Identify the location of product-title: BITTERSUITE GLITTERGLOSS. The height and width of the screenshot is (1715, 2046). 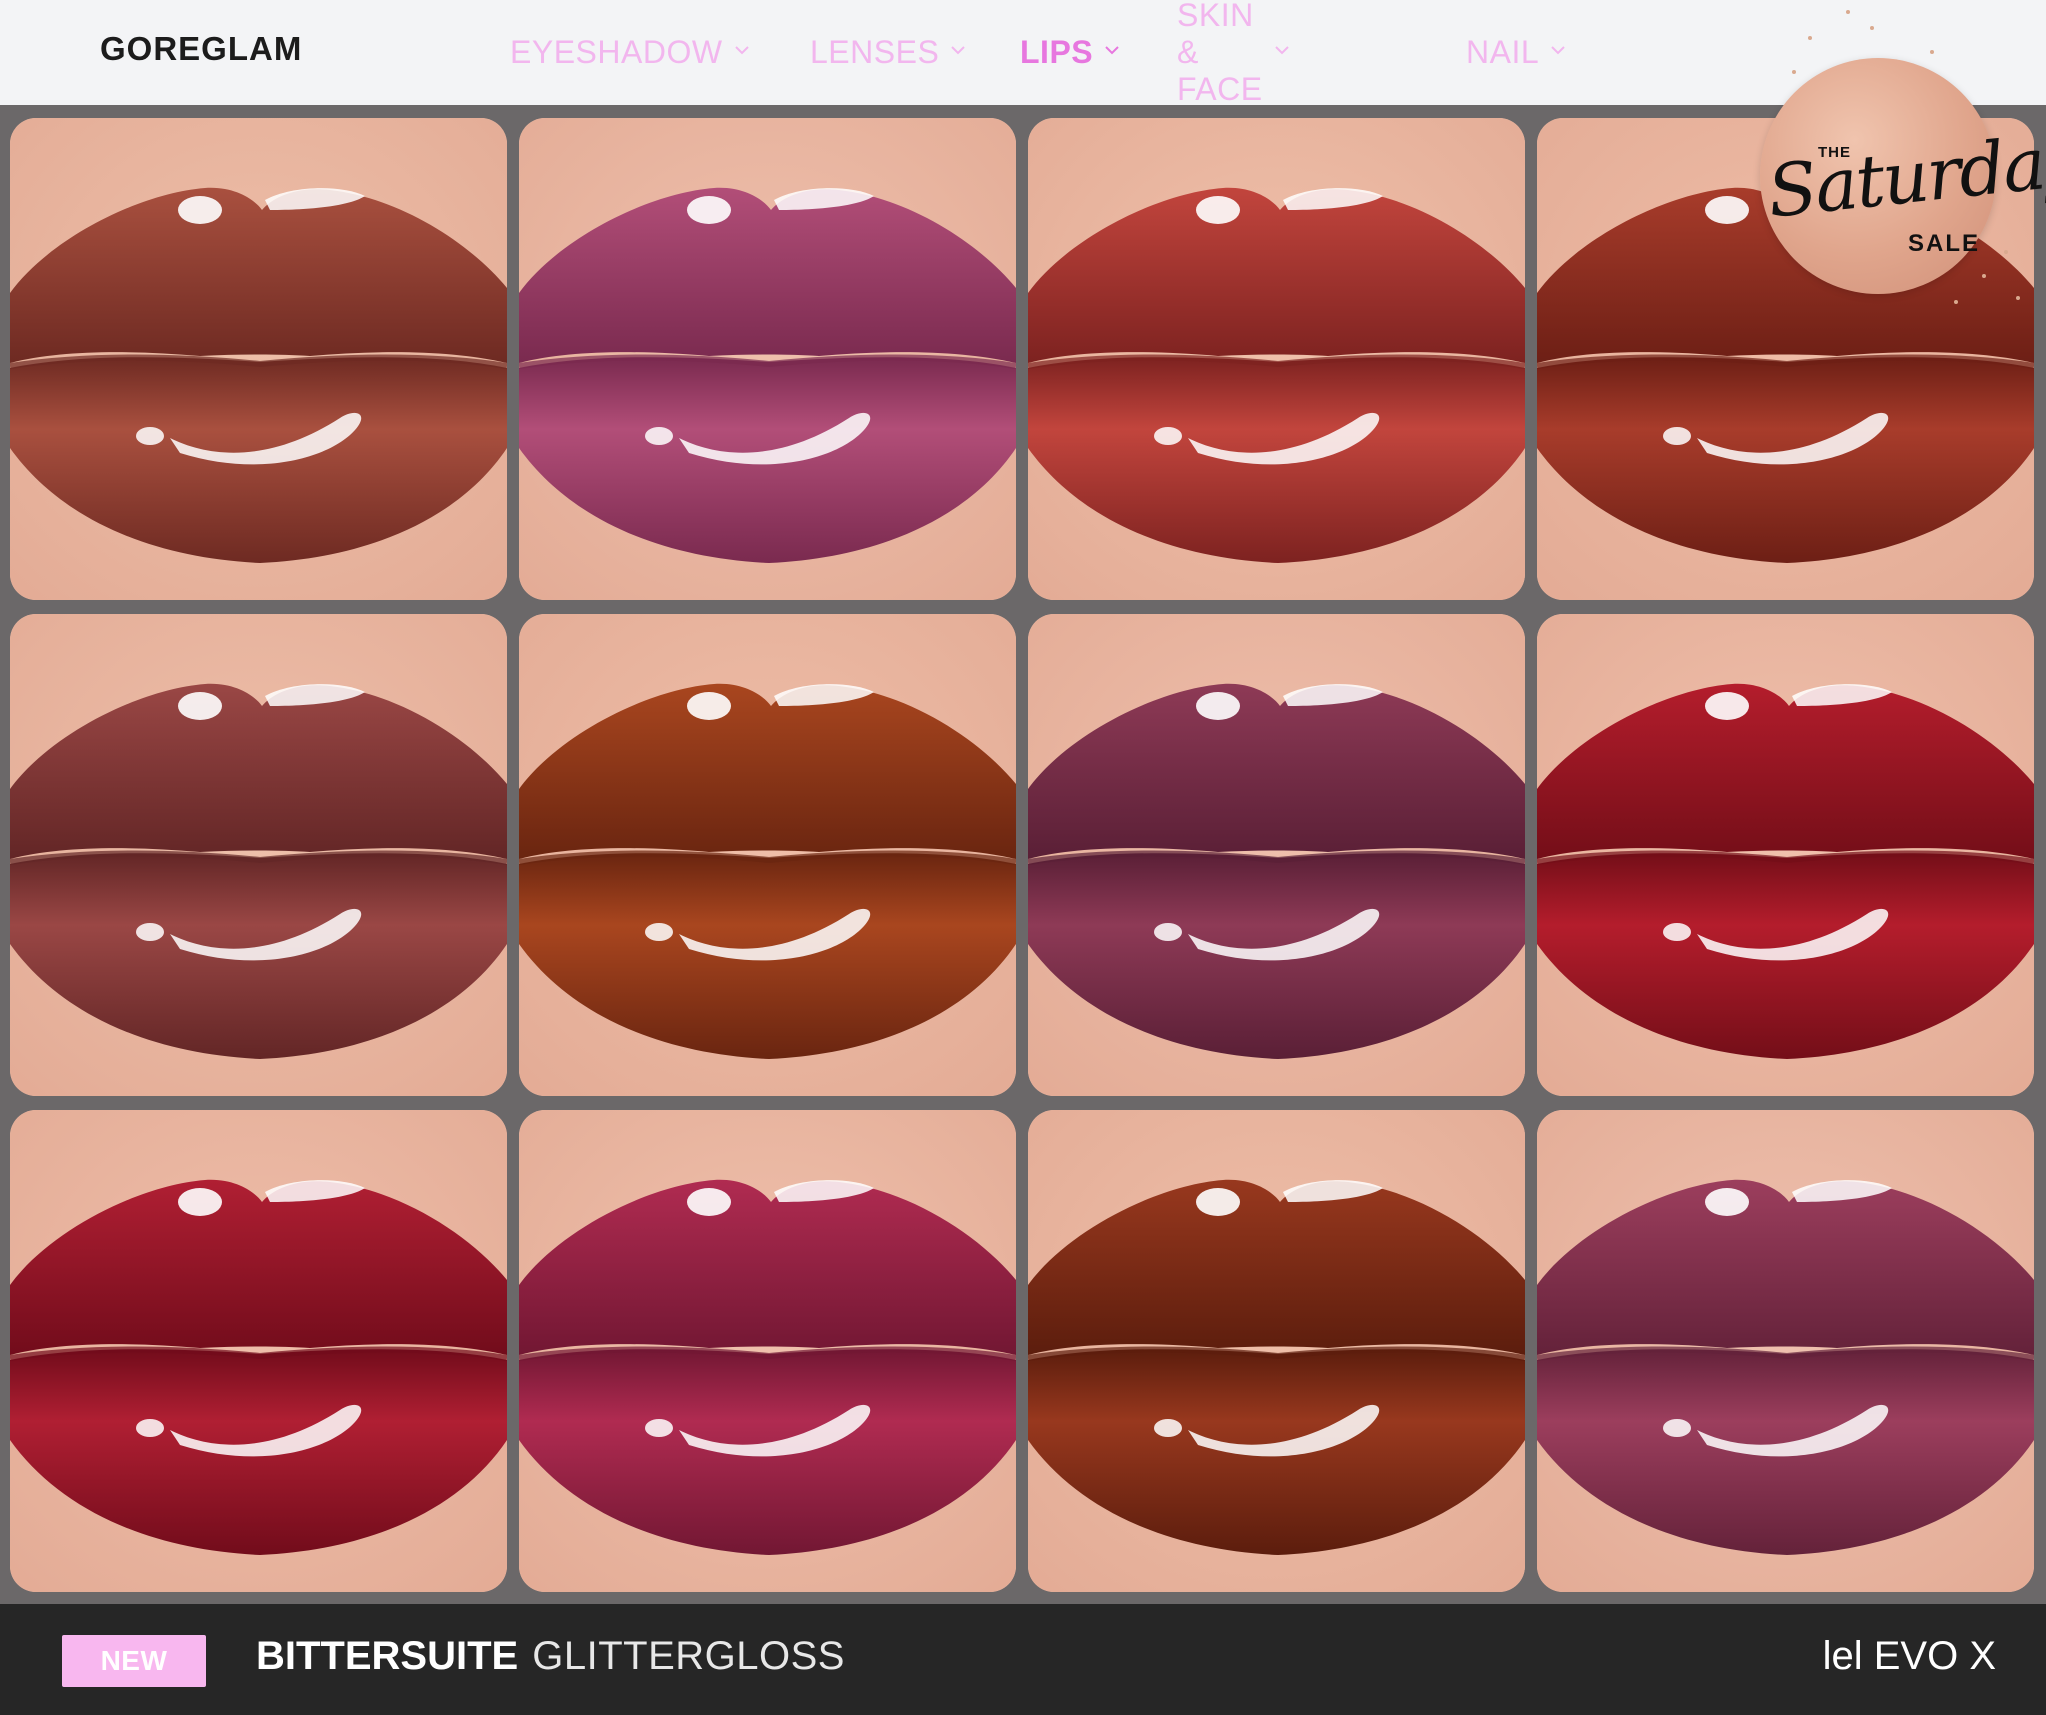
(550, 1656).